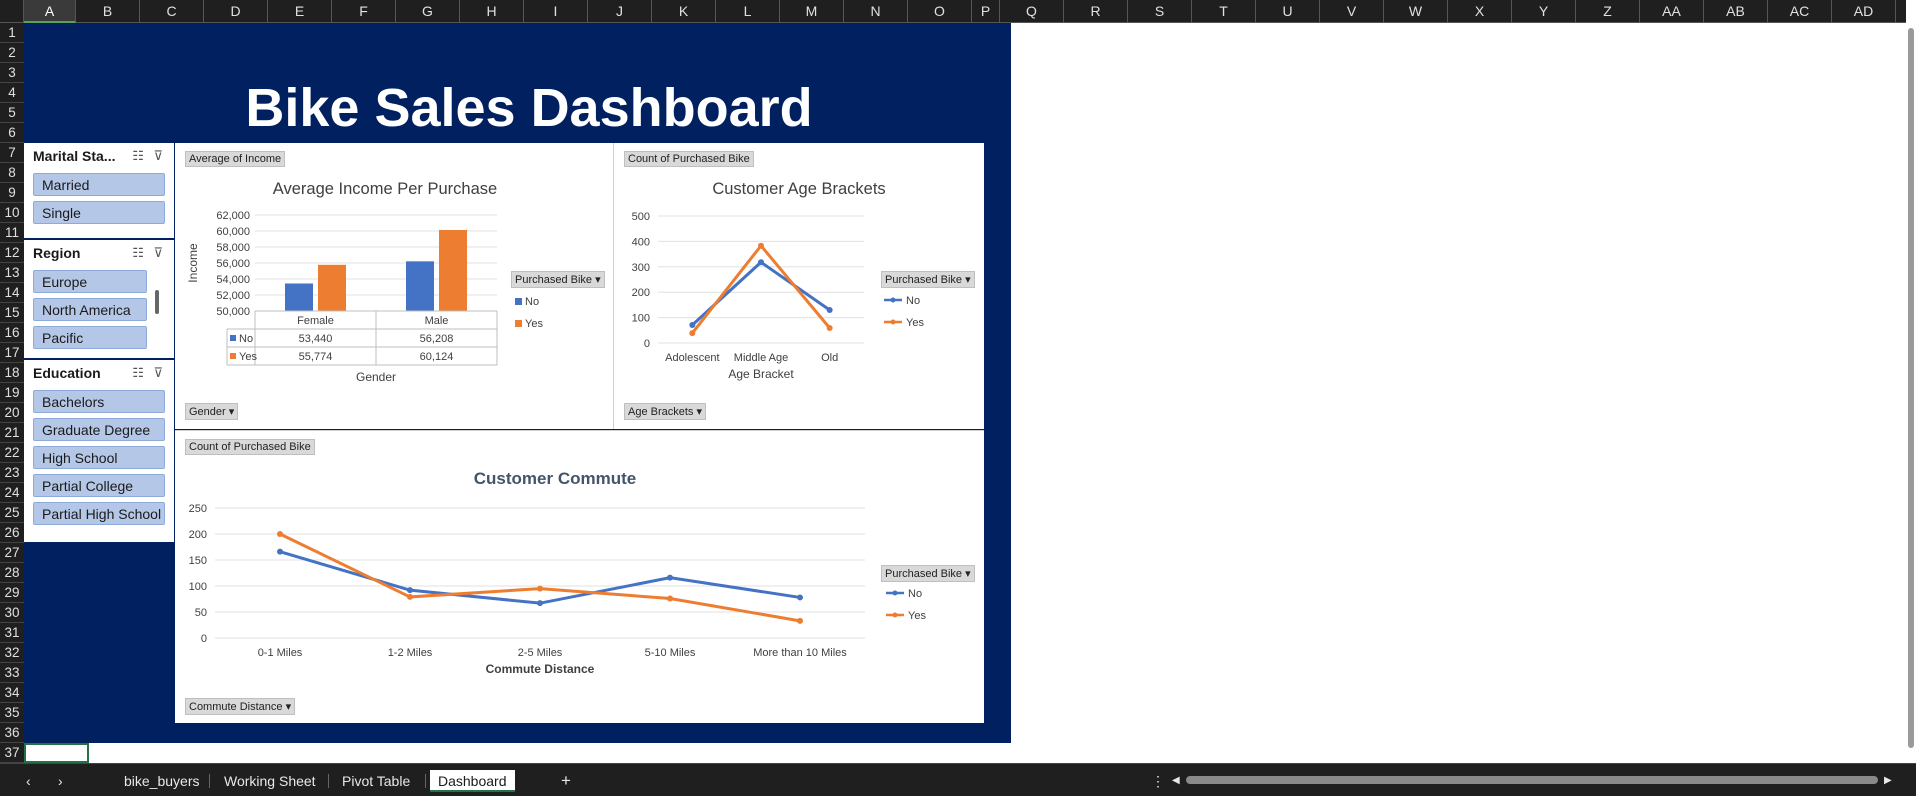  Describe the element at coordinates (270, 781) in the screenshot. I see `tab-working-sheet: Working Sheet` at that location.